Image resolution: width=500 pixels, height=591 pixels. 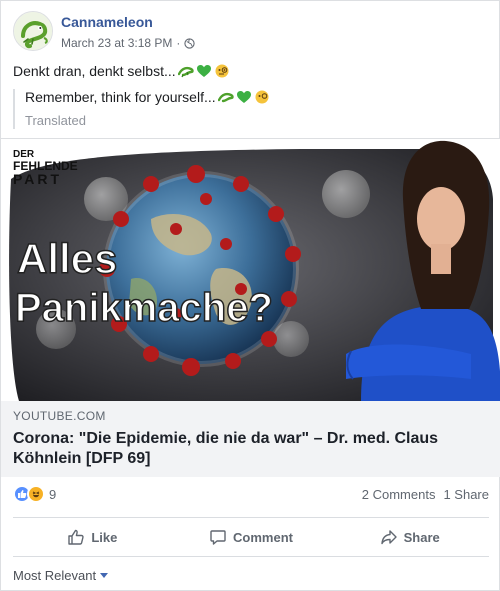 I want to click on sort-selected-label: Most Relevant, so click(x=55, y=575).